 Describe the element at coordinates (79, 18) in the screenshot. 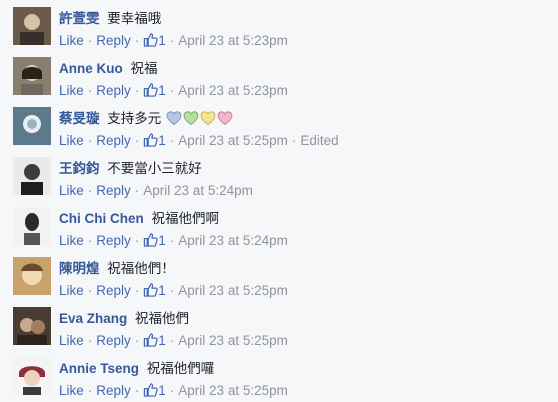

I see `author-name: 許萱雯` at that location.